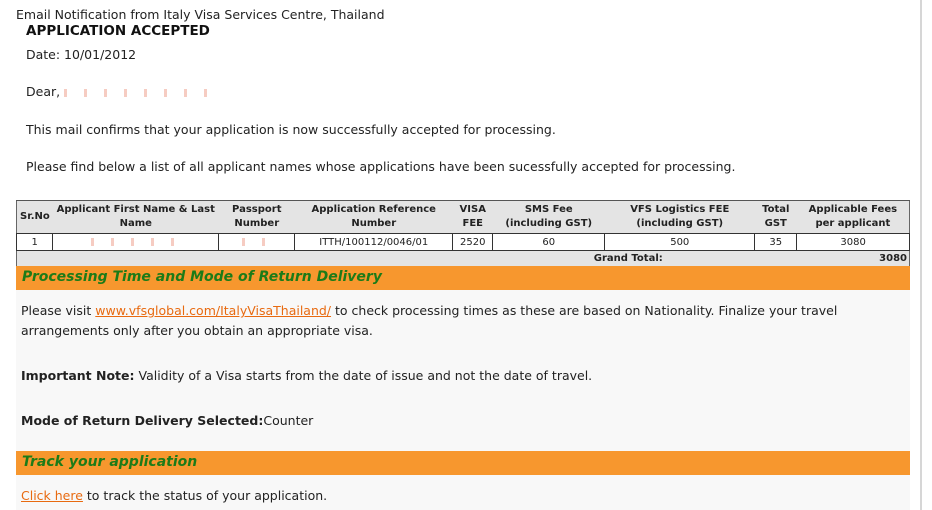  What do you see at coordinates (288, 420) in the screenshot?
I see `return-delivery-value: Counter` at bounding box center [288, 420].